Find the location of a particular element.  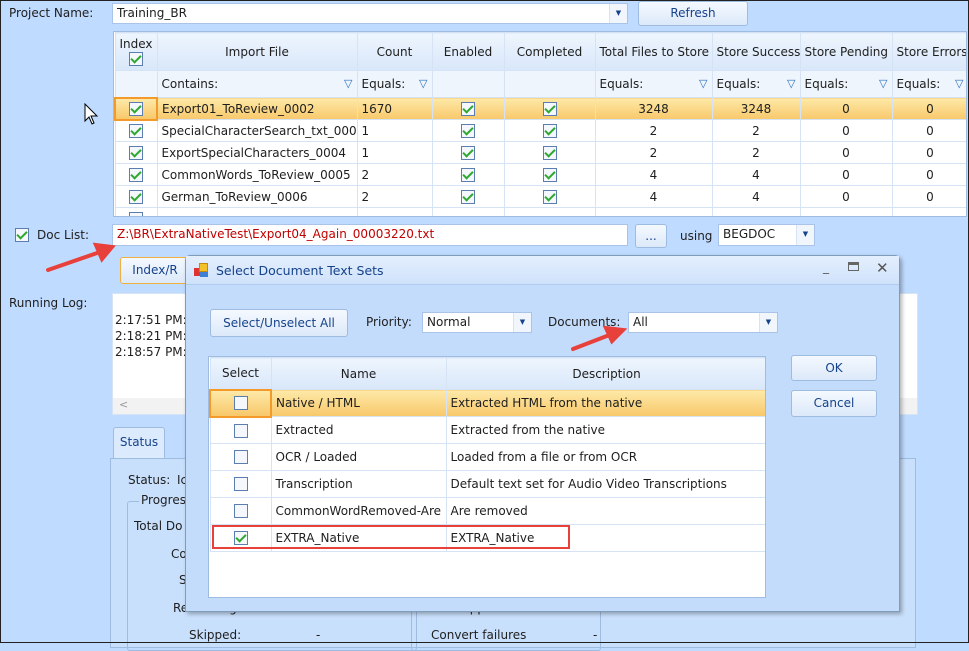

arrow-to-documents is located at coordinates (592, 341).